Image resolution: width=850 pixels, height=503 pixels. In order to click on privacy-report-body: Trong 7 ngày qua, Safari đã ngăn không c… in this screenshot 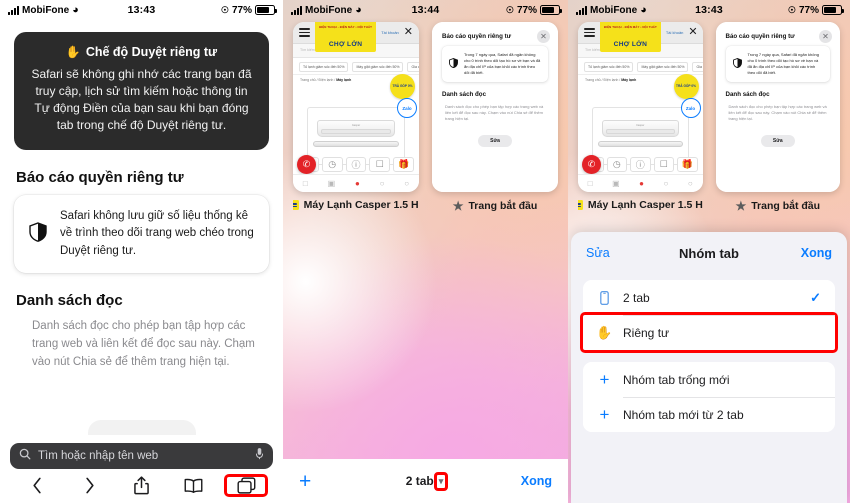, I will do `click(502, 63)`.